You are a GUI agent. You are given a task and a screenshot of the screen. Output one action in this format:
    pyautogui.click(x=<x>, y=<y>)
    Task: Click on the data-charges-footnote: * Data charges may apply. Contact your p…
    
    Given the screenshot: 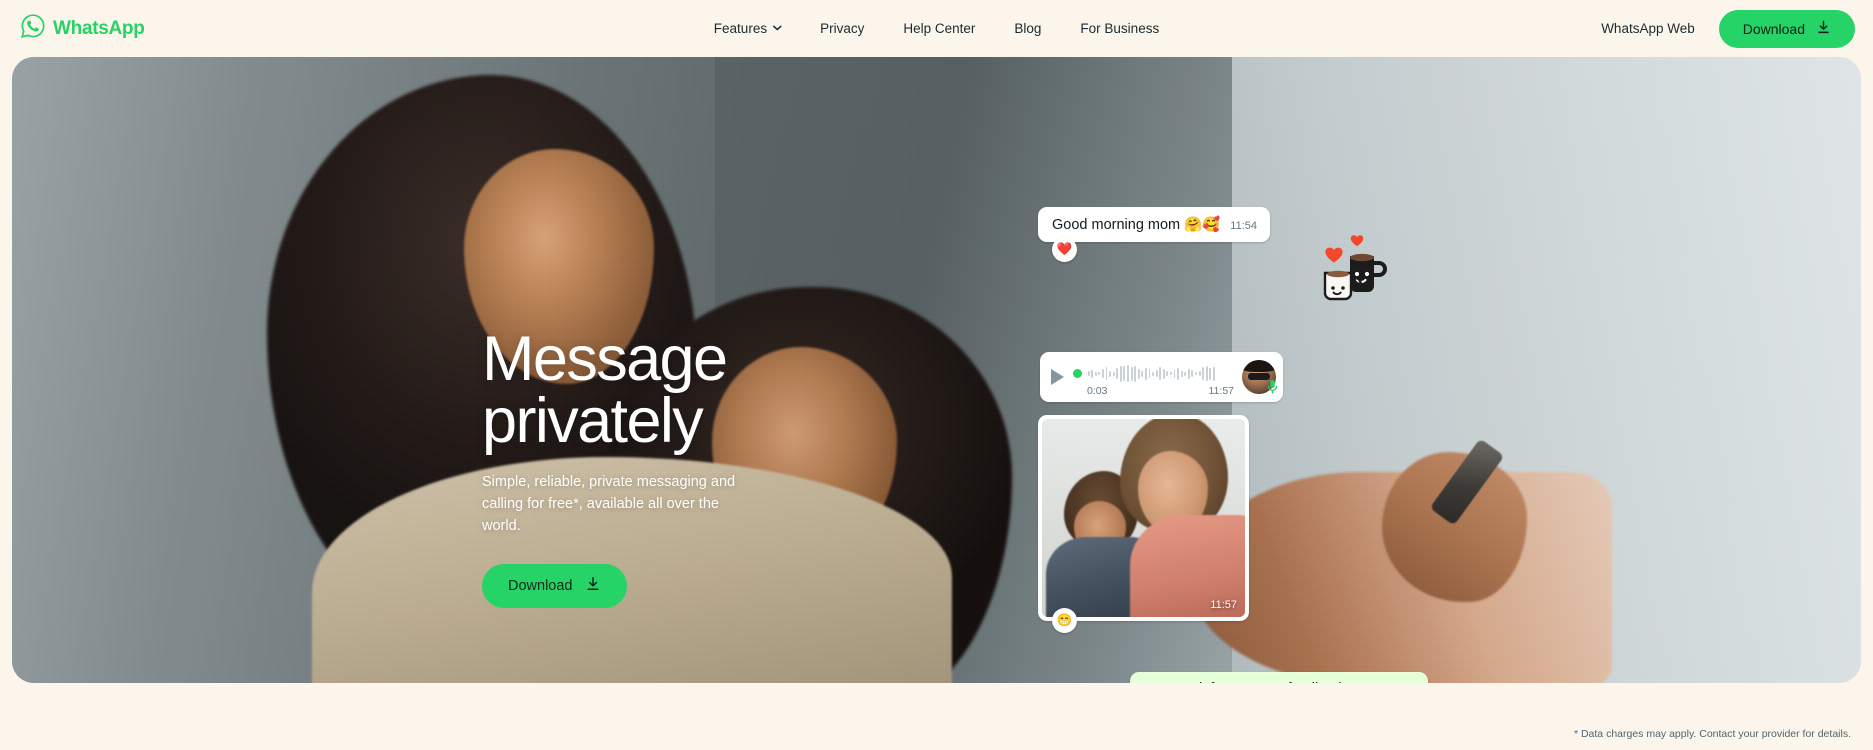 What is the action you would take?
    pyautogui.click(x=1712, y=734)
    